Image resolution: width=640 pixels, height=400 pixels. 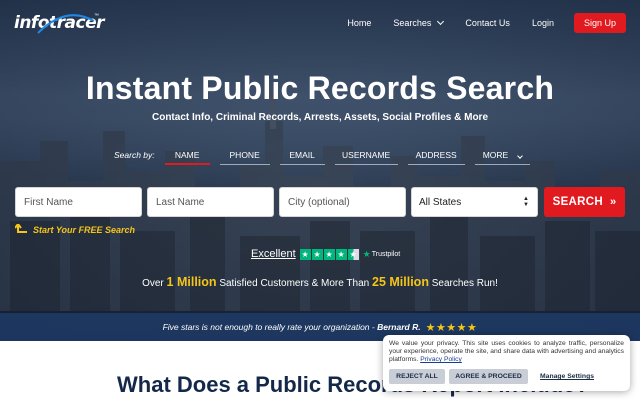 I want to click on trustpilot-star-icon: ★, so click(x=366, y=253).